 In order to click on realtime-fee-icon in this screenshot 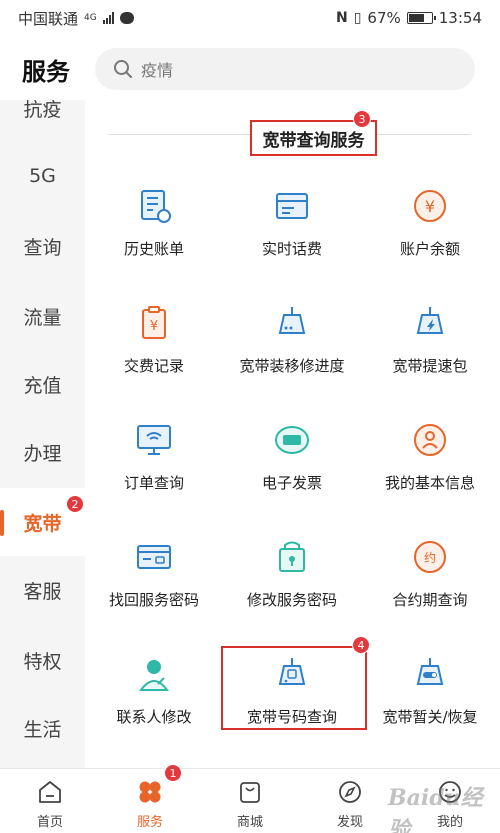, I will do `click(292, 206)`.